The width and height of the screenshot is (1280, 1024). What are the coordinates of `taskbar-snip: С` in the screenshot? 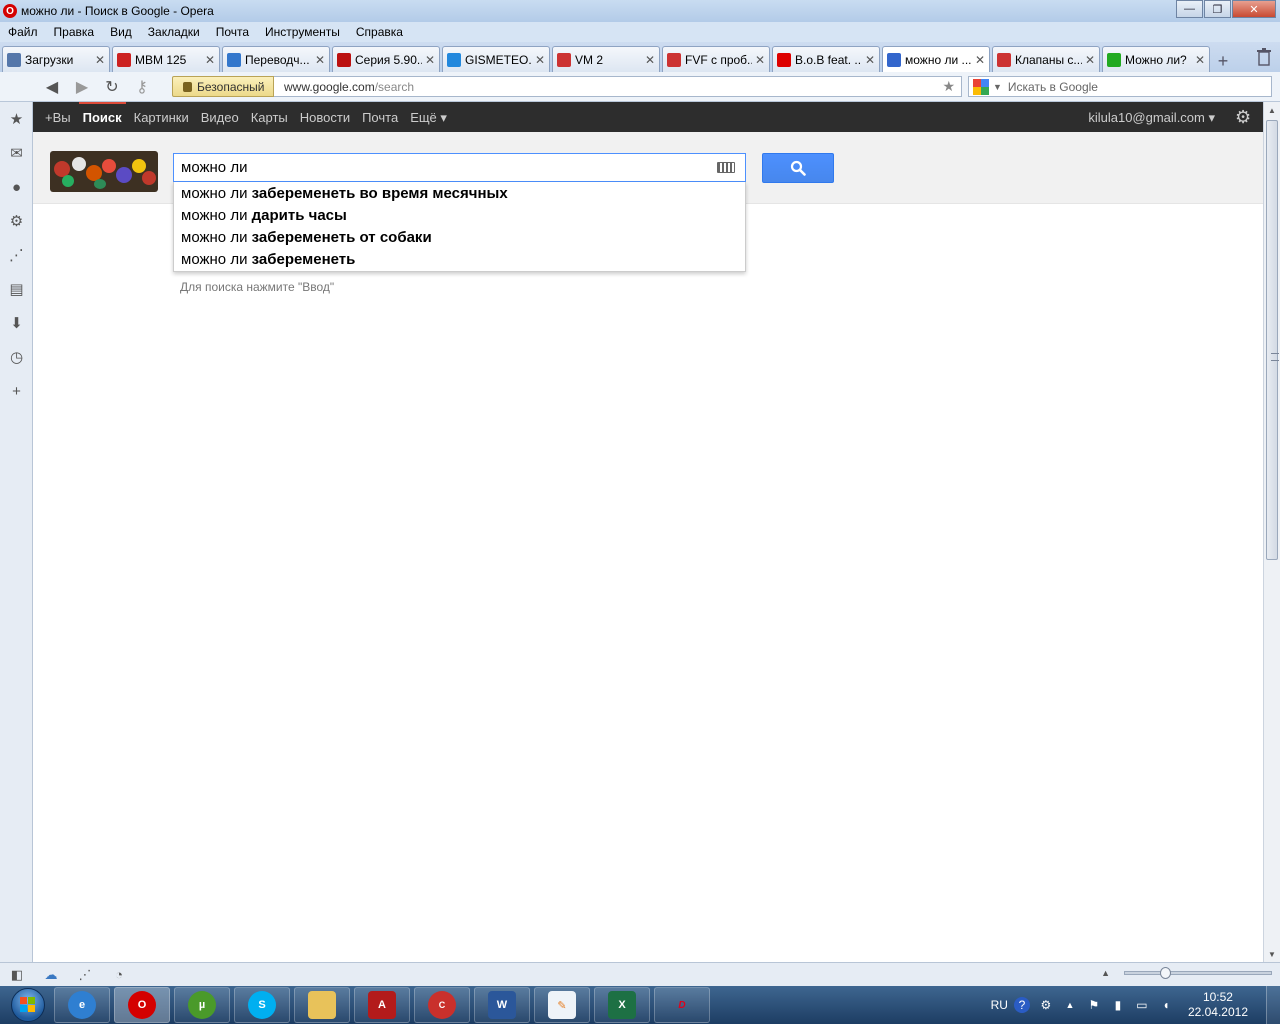 It's located at (442, 1005).